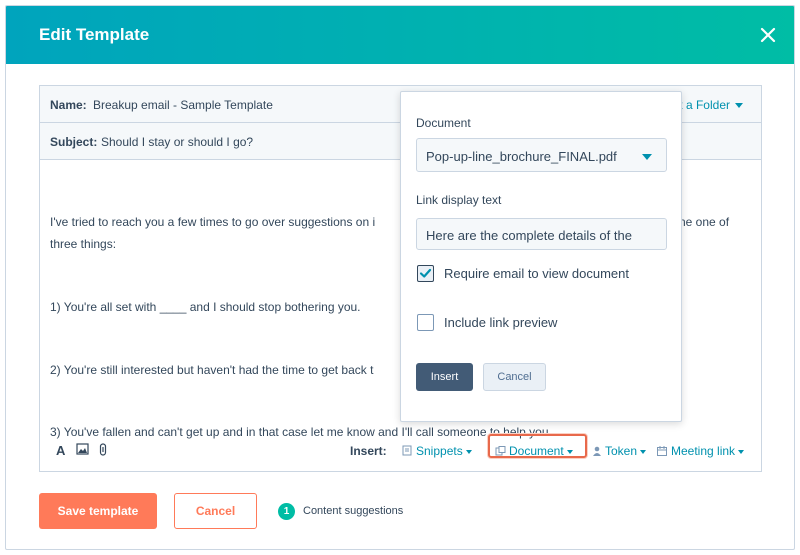  Describe the element at coordinates (215, 511) in the screenshot. I see `cancel-button: Cancel` at that location.